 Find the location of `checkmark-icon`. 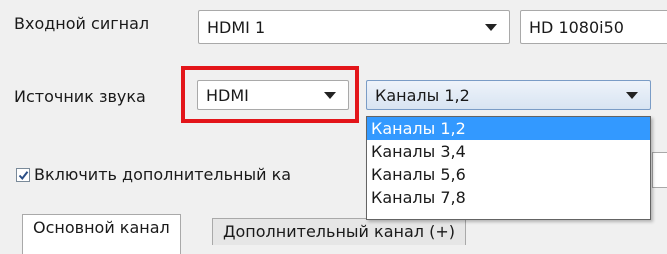

checkmark-icon is located at coordinates (23, 175).